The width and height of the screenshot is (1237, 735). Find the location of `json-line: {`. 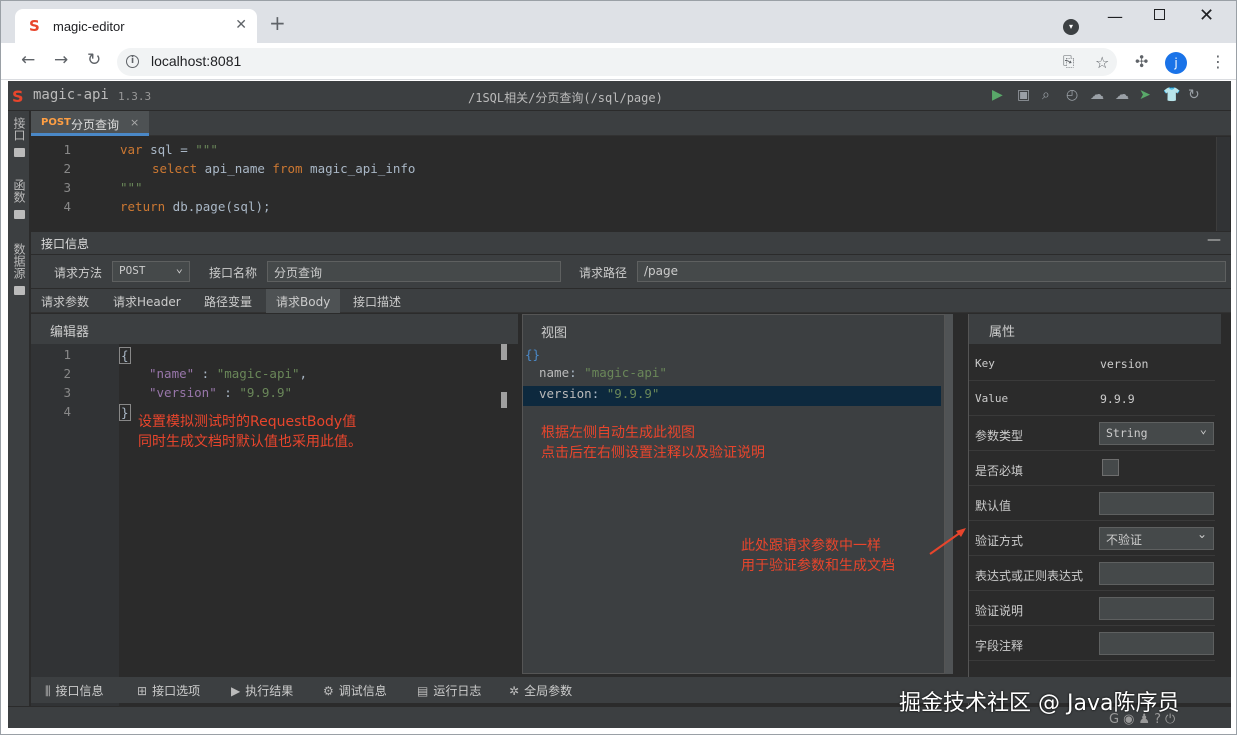

json-line: { is located at coordinates (125, 355).